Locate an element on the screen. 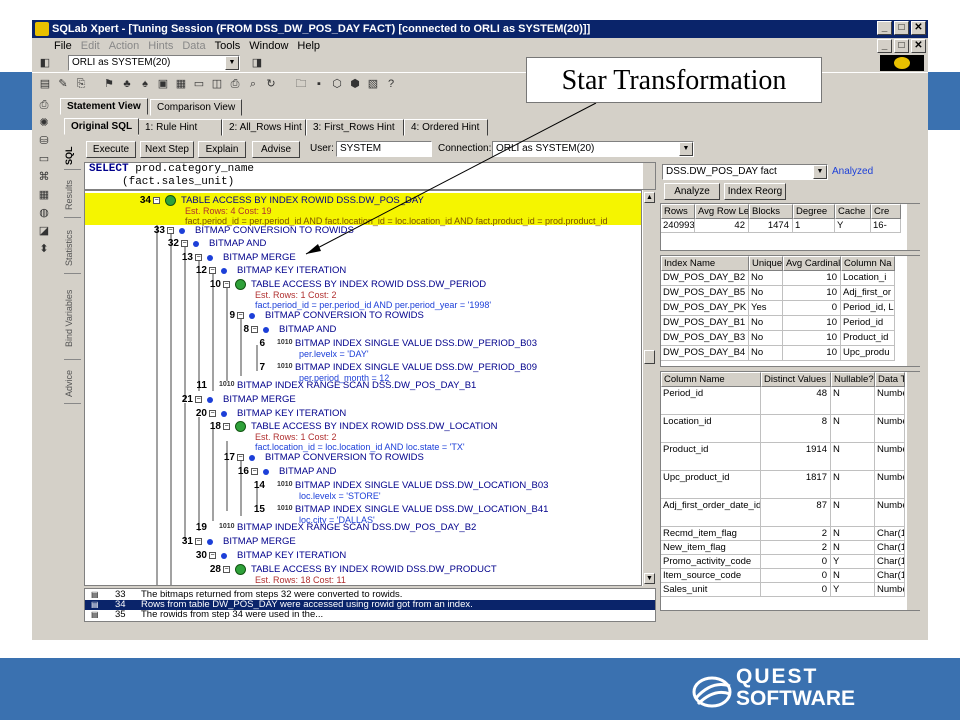  image-icon: ▣ is located at coordinates (163, 84).